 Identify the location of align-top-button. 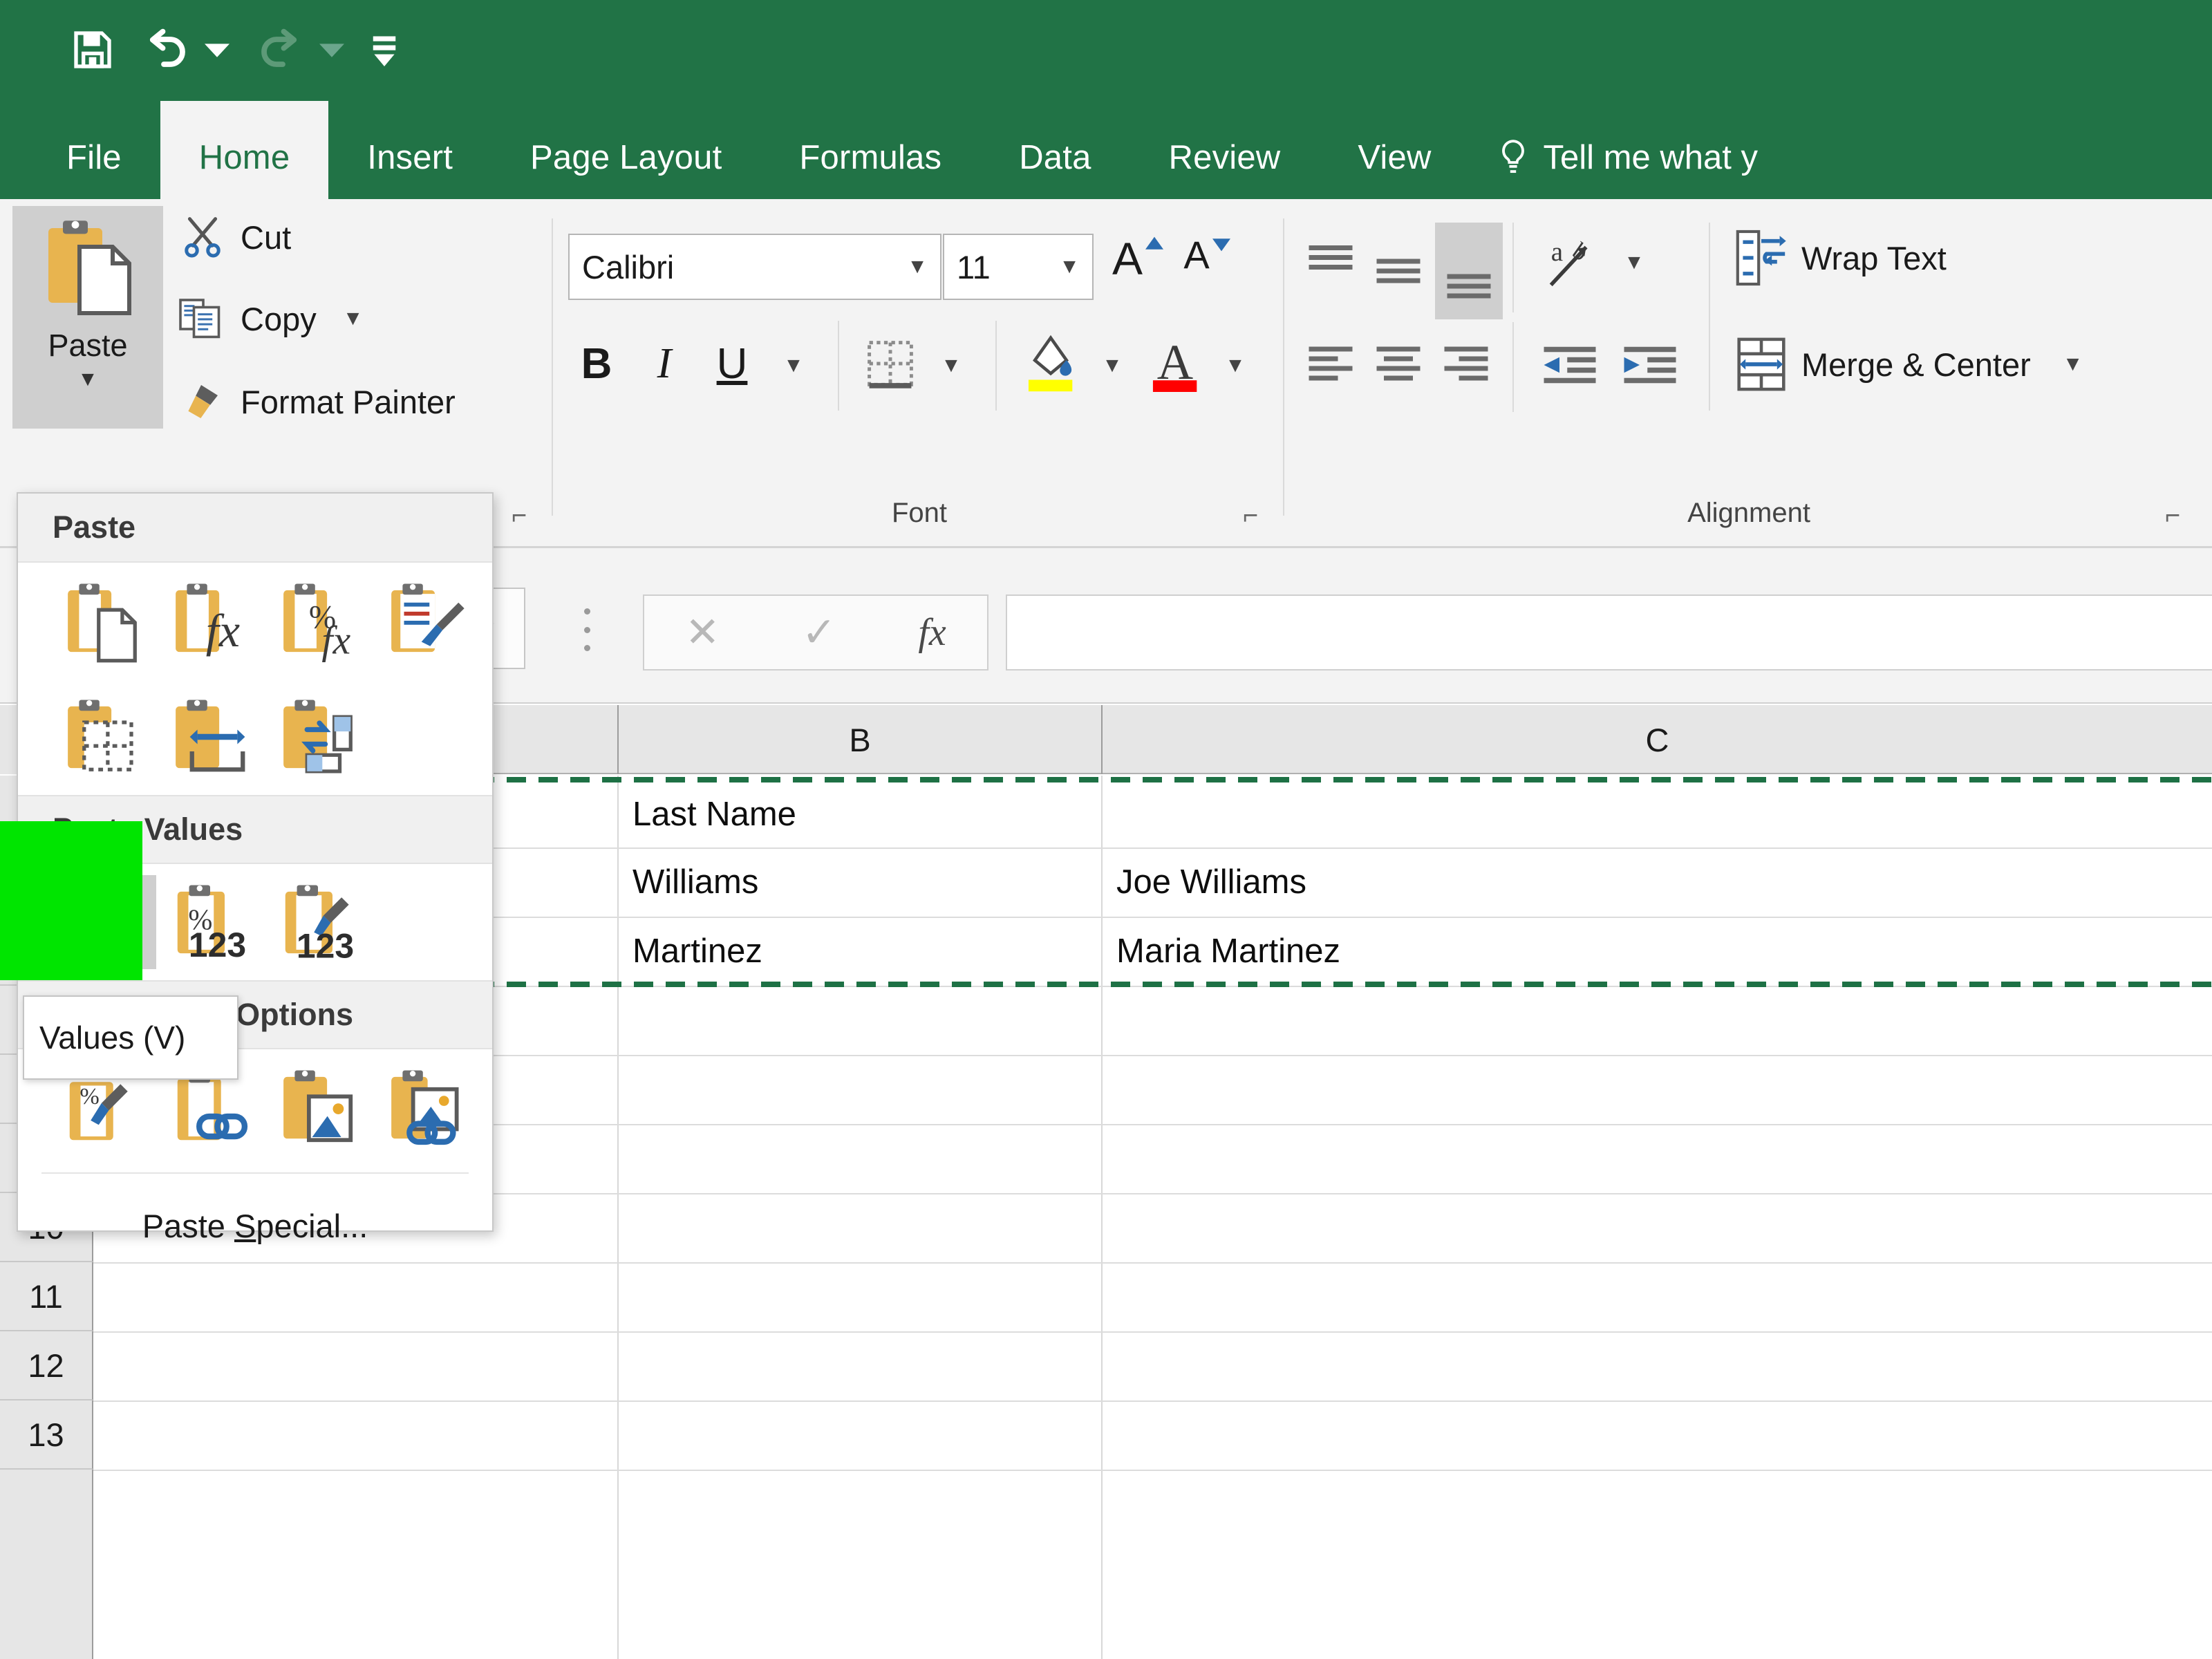
(1331, 259).